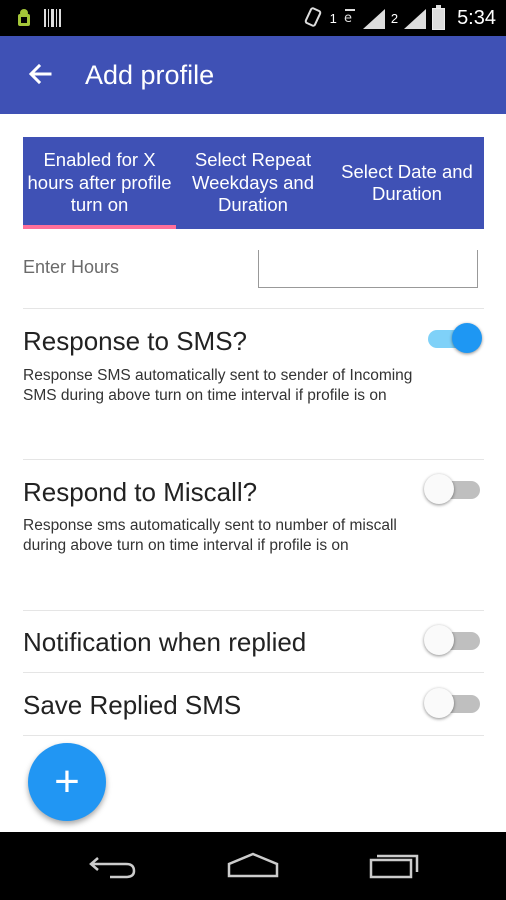  I want to click on battery-icon, so click(439, 17).